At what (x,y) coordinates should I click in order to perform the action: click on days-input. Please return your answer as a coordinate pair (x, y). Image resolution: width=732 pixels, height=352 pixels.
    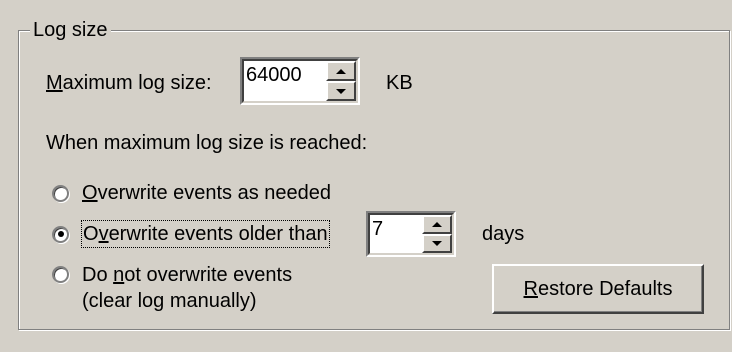
    Looking at the image, I should click on (392, 229).